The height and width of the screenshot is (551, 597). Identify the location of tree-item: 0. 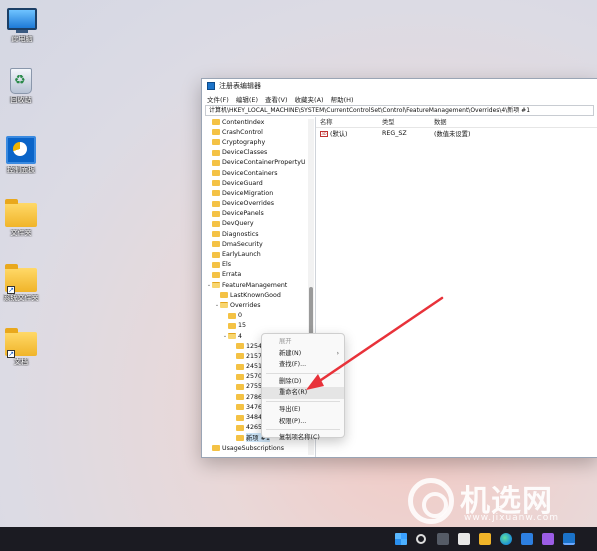
(253, 316).